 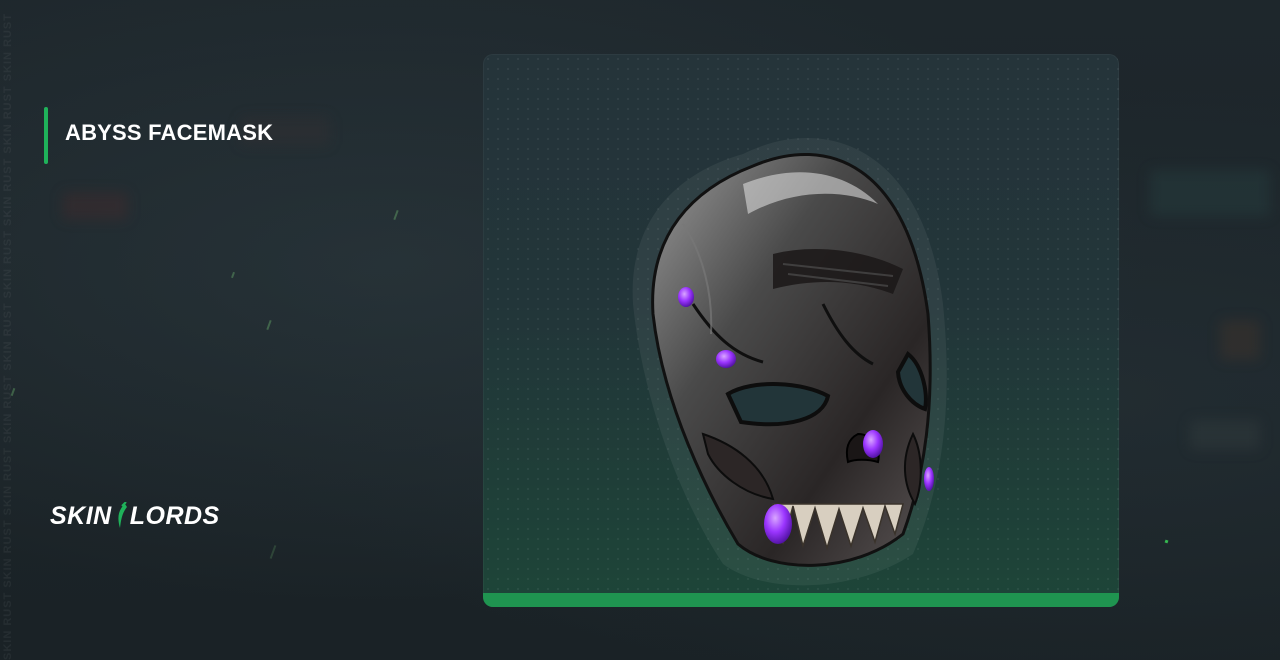 What do you see at coordinates (46, 135) in the screenshot?
I see `title-accent-bar` at bounding box center [46, 135].